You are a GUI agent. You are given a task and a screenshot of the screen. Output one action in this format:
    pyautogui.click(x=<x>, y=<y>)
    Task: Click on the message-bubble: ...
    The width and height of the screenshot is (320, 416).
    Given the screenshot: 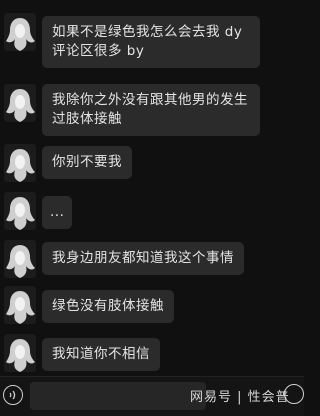 What is the action you would take?
    pyautogui.click(x=57, y=212)
    